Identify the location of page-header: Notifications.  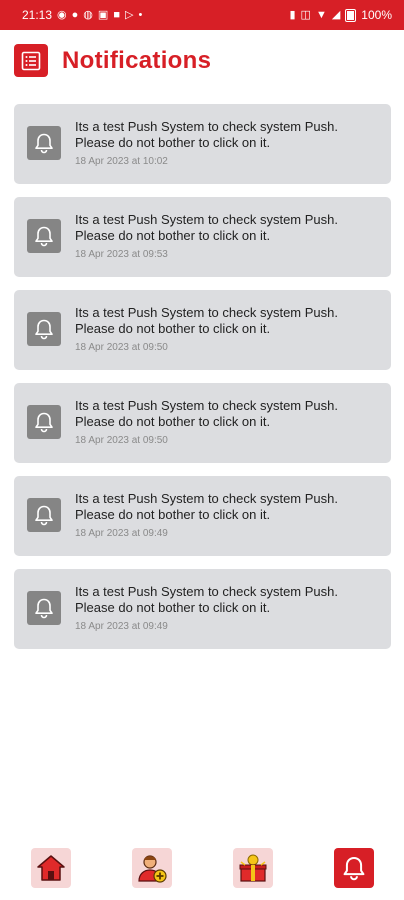
(112, 60).